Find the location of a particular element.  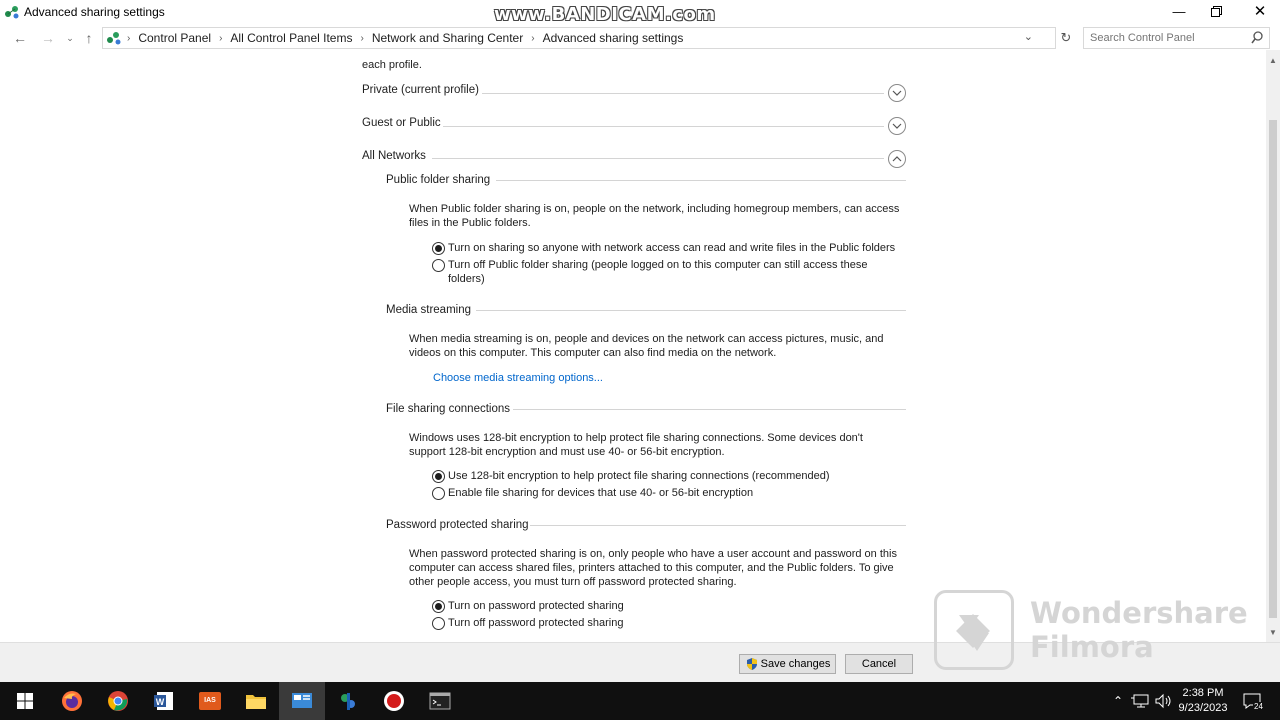

restore-icon is located at coordinates (1216, 11).